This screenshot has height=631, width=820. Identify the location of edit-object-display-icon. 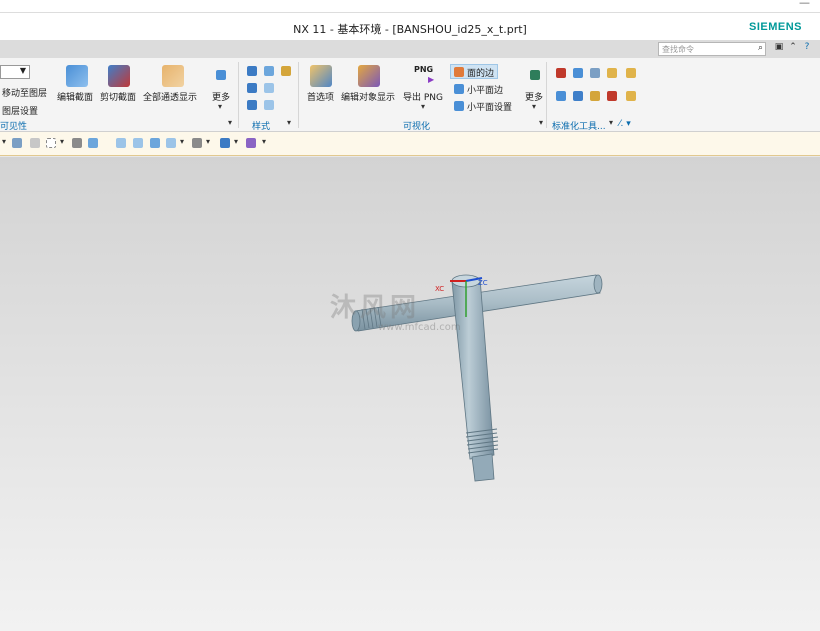
(369, 76).